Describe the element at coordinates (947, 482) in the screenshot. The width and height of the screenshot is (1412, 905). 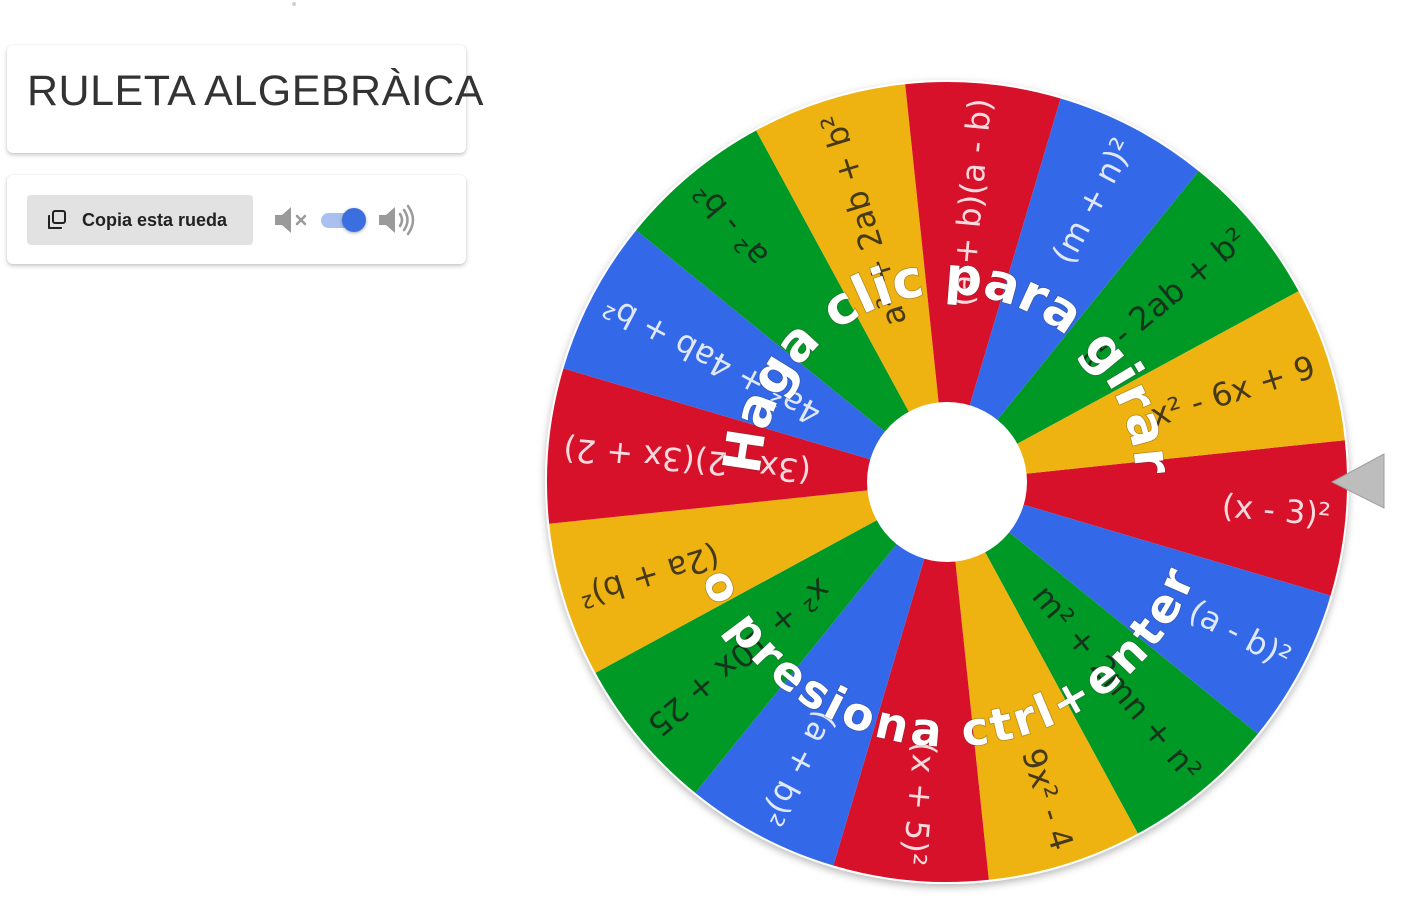
I see `wheel-center-hub` at that location.